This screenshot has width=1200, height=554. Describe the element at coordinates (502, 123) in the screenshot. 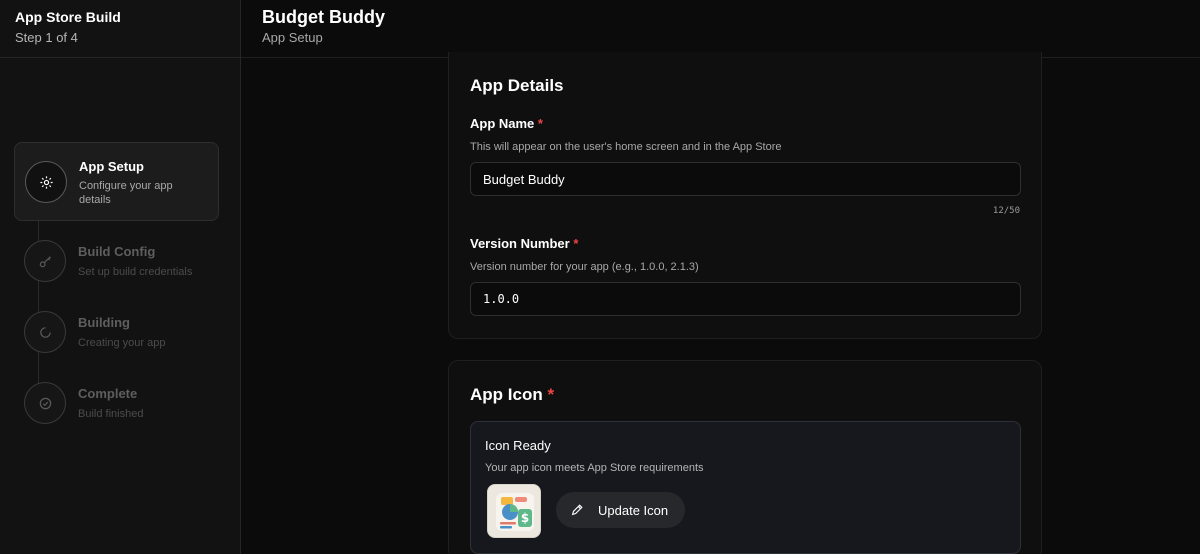

I see `app-name-label-text: App Name` at that location.